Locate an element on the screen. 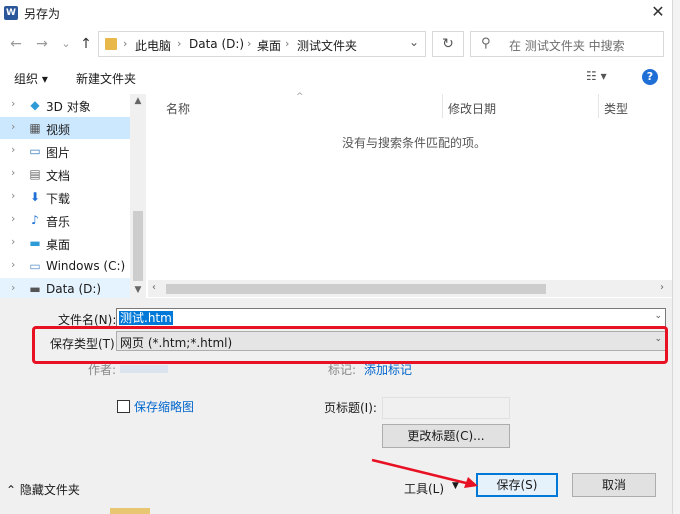 This screenshot has width=680, height=514. music-icon: ♪ is located at coordinates (35, 220).